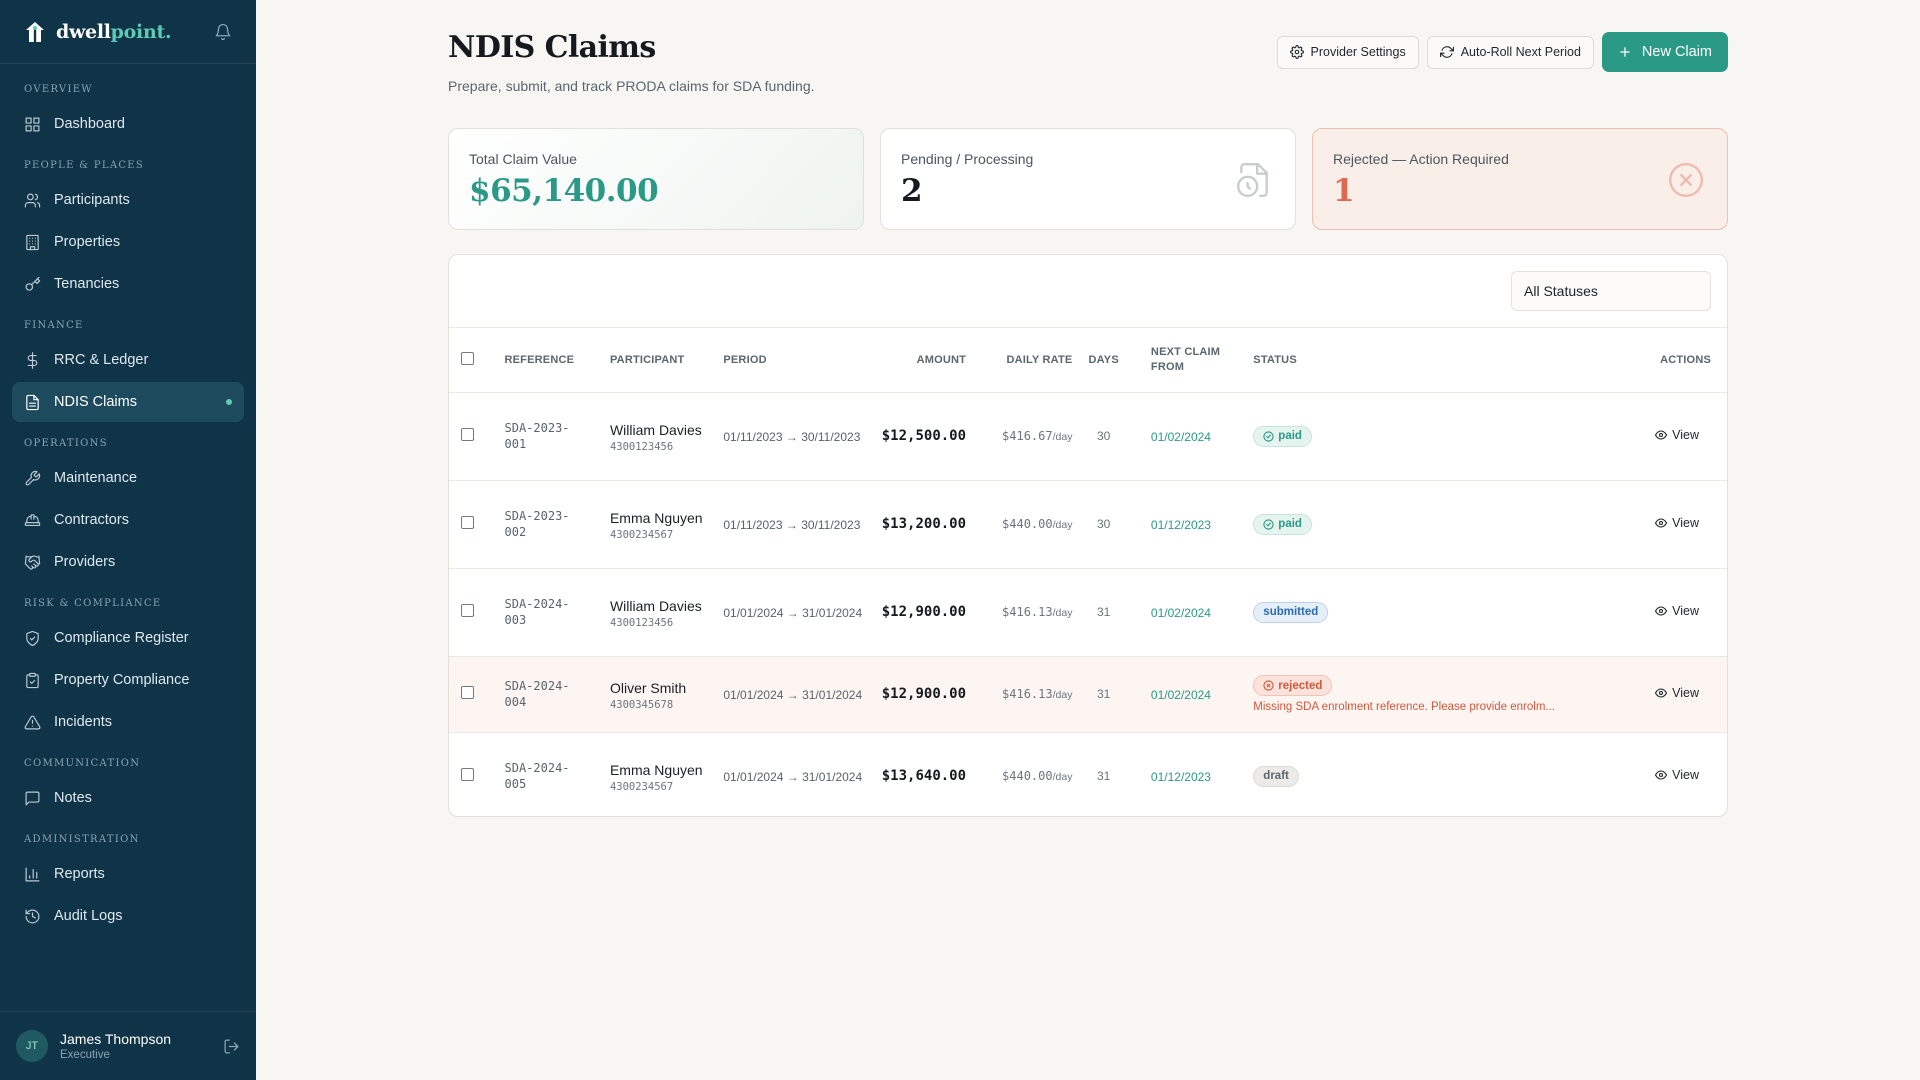 The image size is (1920, 1080). I want to click on bell-icon, so click(223, 32).